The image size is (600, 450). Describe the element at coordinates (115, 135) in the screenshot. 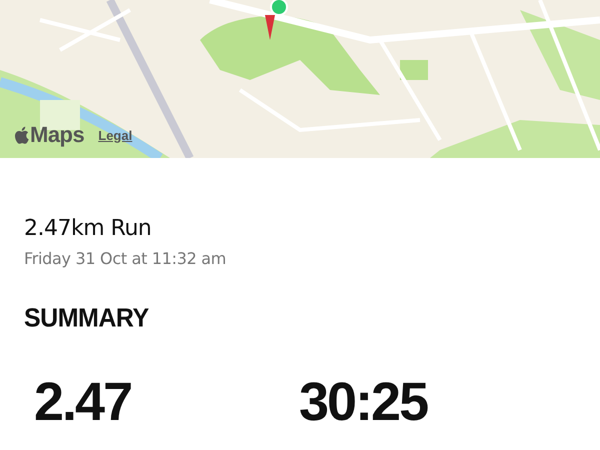

I see `legal-link: Legal` at that location.